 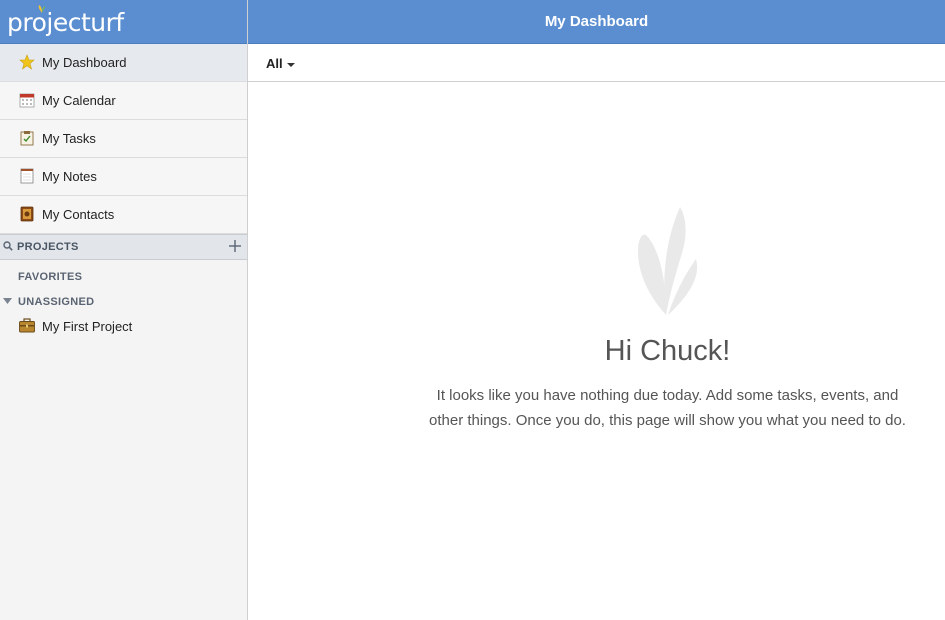 I want to click on unassigned-label: UNASSIGNED, so click(x=56, y=302).